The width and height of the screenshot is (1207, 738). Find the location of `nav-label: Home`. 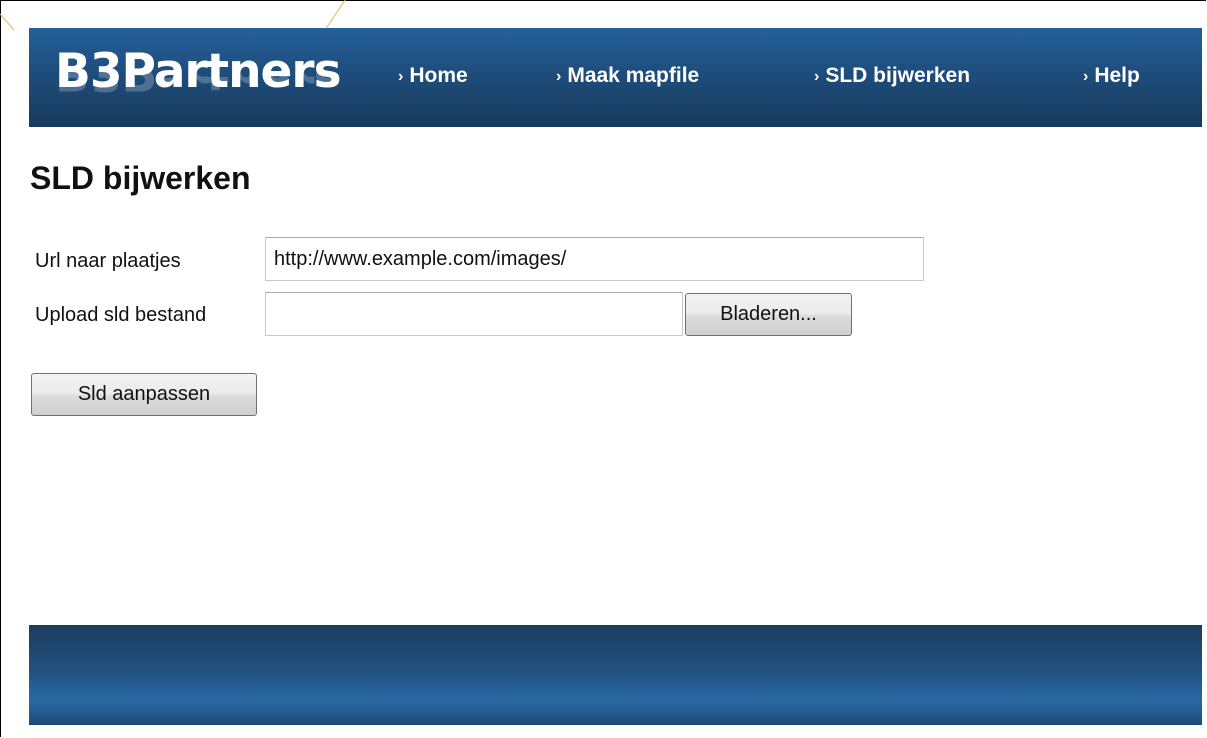

nav-label: Home is located at coordinates (438, 75).